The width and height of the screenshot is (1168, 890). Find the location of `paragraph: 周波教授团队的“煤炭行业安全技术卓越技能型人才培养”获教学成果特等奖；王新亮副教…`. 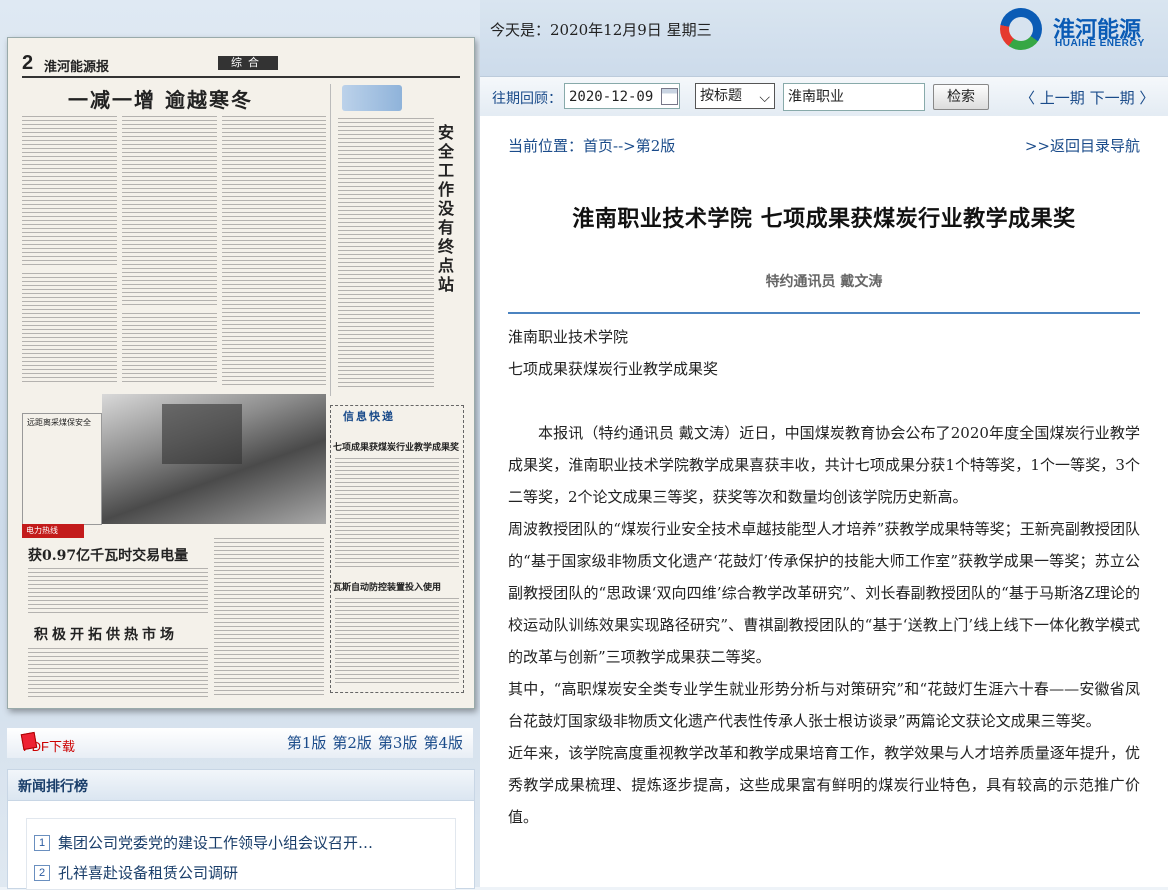

paragraph: 周波教授团队的“煤炭行业安全技术卓越技能型人才培养”获教学成果特等奖；王新亮副教… is located at coordinates (824, 593).